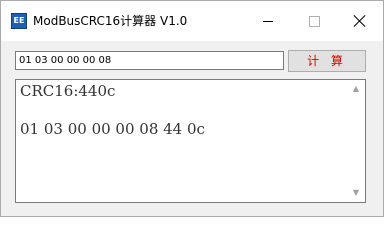 This screenshot has width=384, height=240. What do you see at coordinates (110, 21) in the screenshot?
I see `window-title: ModBusCRC16计算器 V1.0` at bounding box center [110, 21].